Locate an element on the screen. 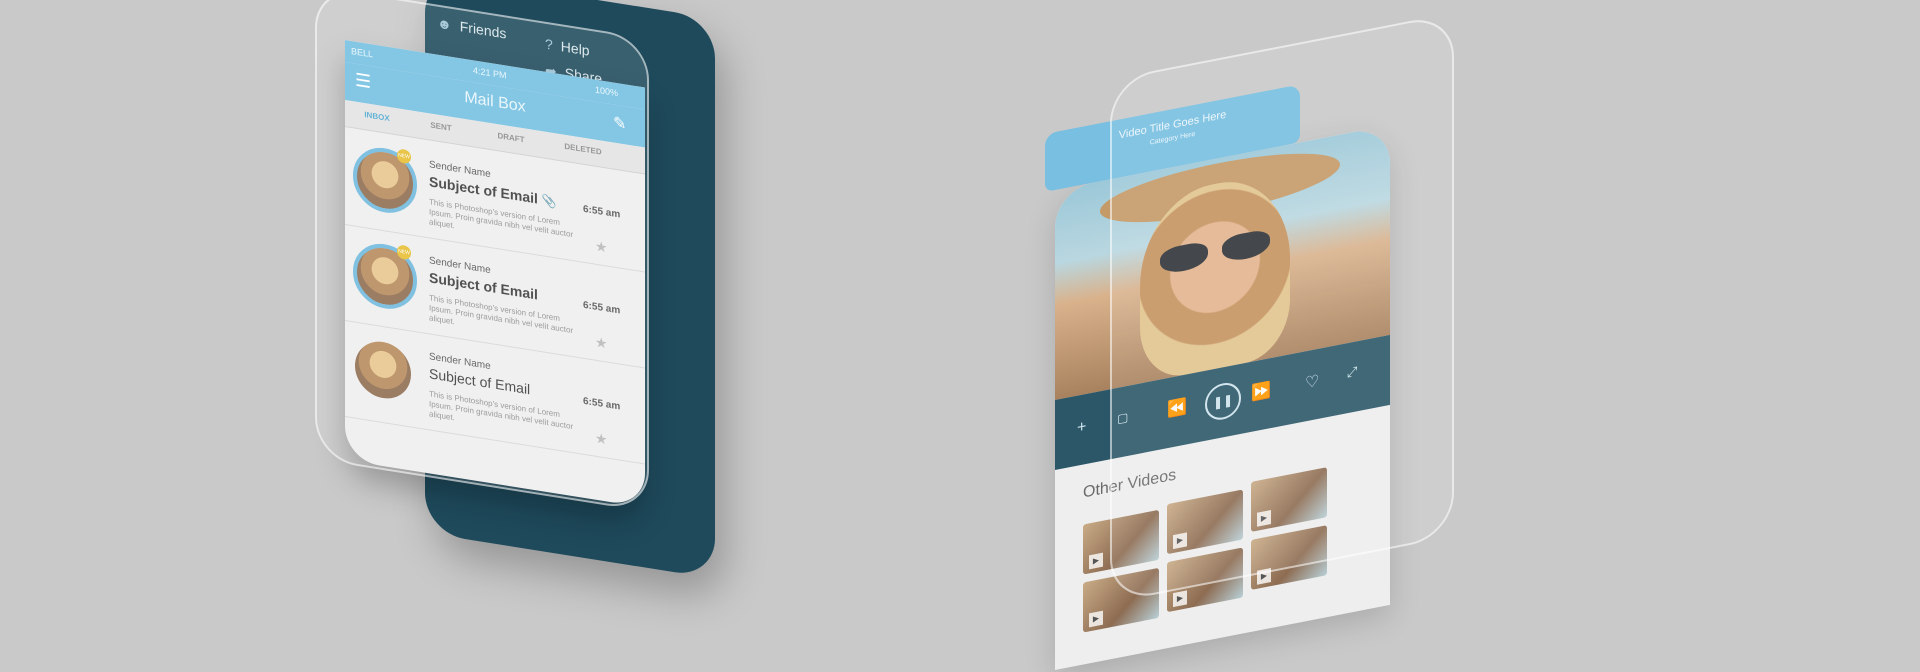 The image size is (1920, 672). add-icon: + is located at coordinates (1081, 428).